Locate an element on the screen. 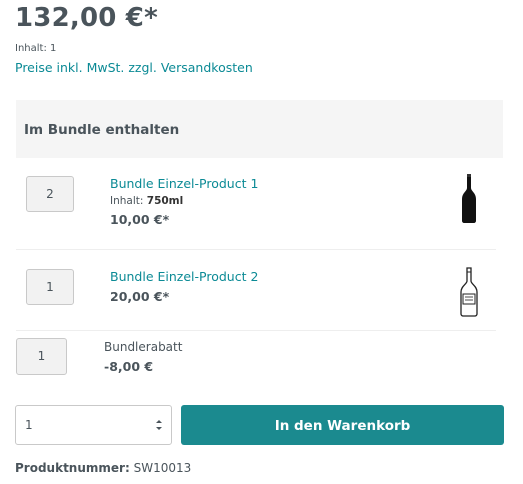 Image resolution: width=523 pixels, height=484 pixels. quantity-select: 1 is located at coordinates (93, 425).